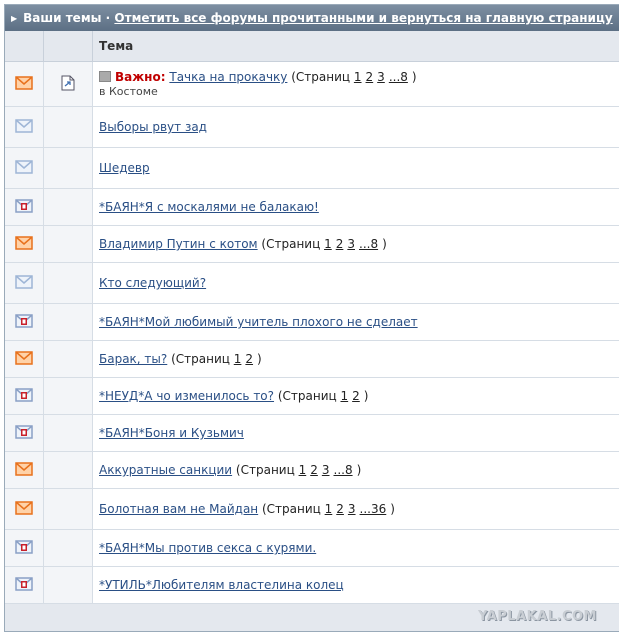  What do you see at coordinates (221, 585) in the screenshot?
I see `topic-link: *УТИЛЬ*Любителям властелина колец` at bounding box center [221, 585].